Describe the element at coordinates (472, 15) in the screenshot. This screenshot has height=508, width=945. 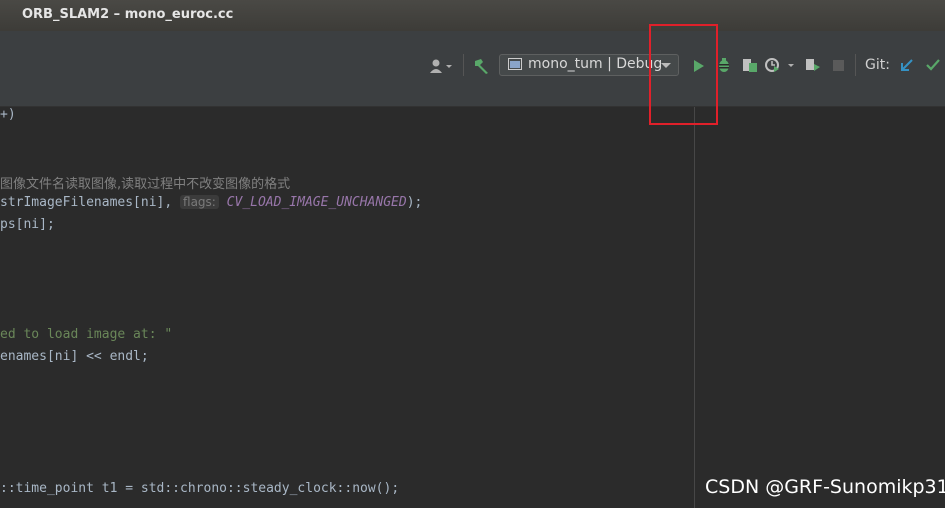
I see `window-title-bar: ORB_SLAM2 – mono_euroc.cc` at that location.